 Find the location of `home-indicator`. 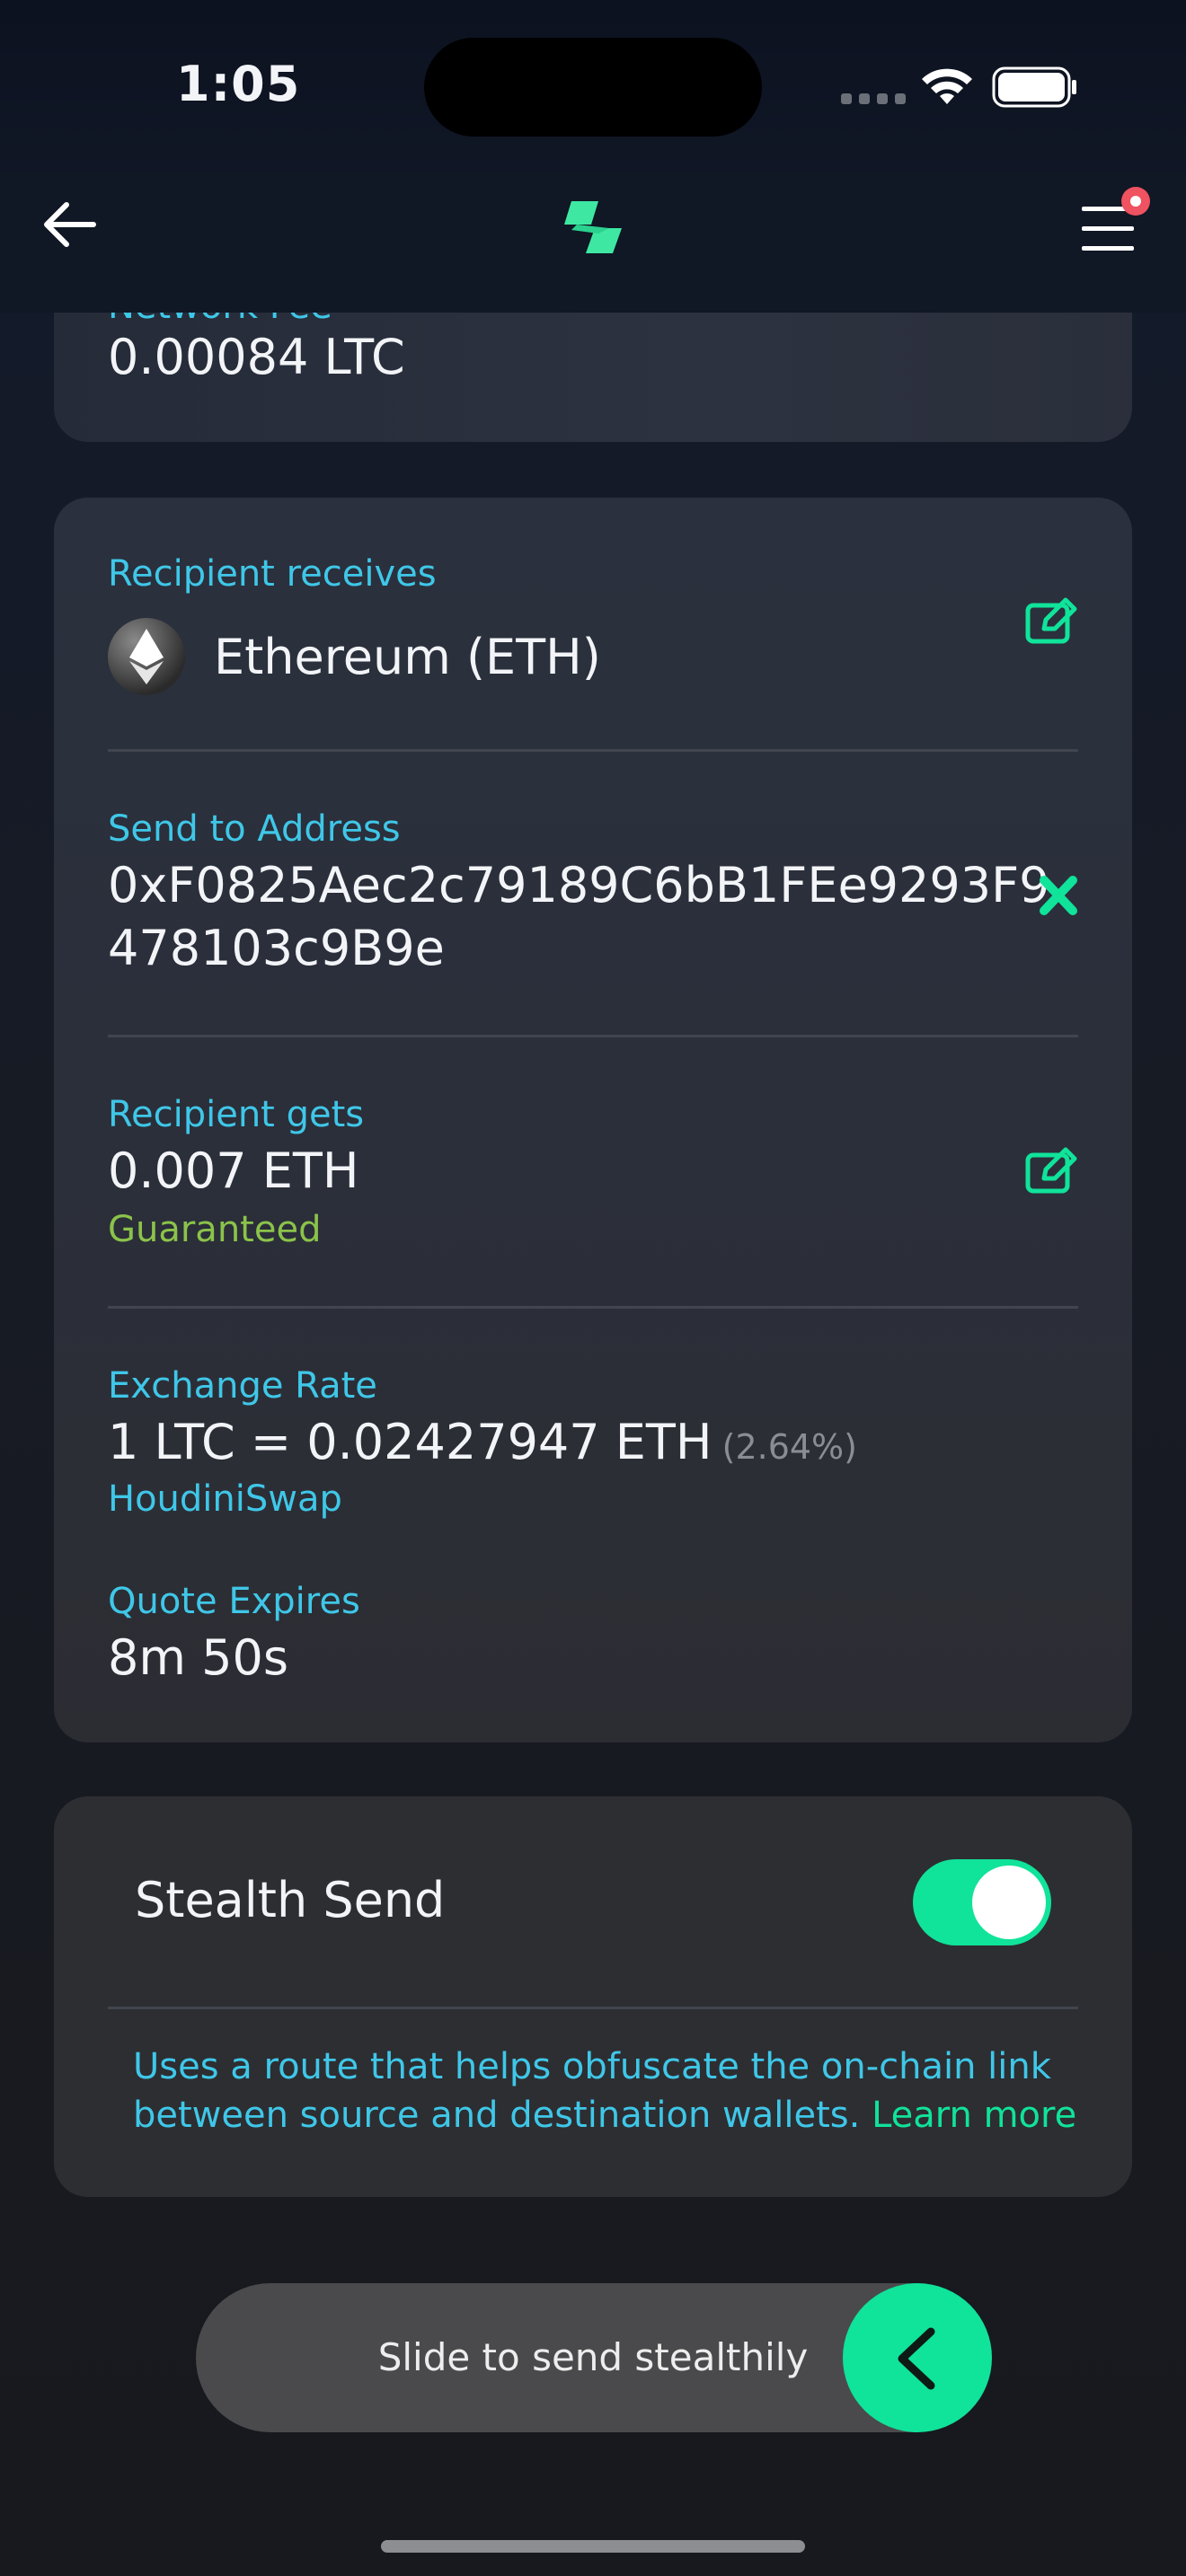

home-indicator is located at coordinates (593, 2546).